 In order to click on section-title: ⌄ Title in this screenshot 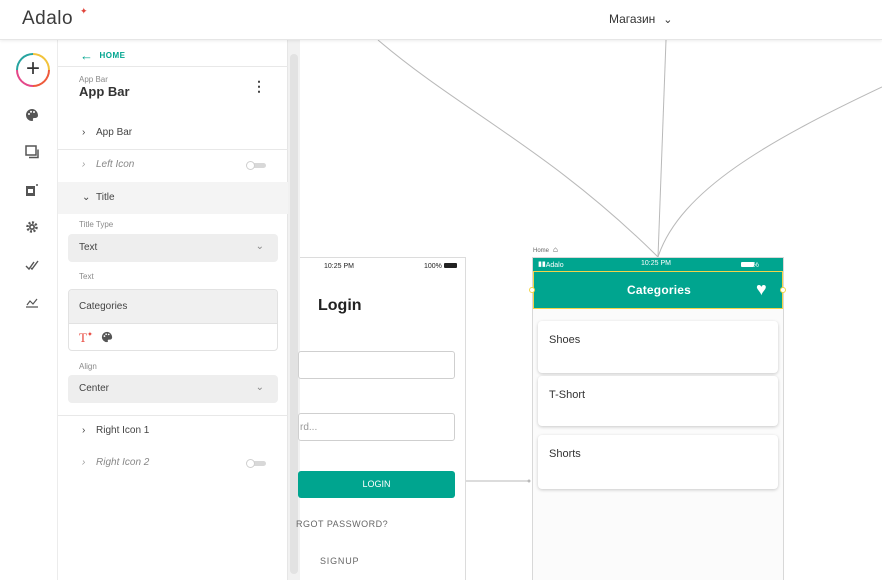, I will do `click(98, 197)`.